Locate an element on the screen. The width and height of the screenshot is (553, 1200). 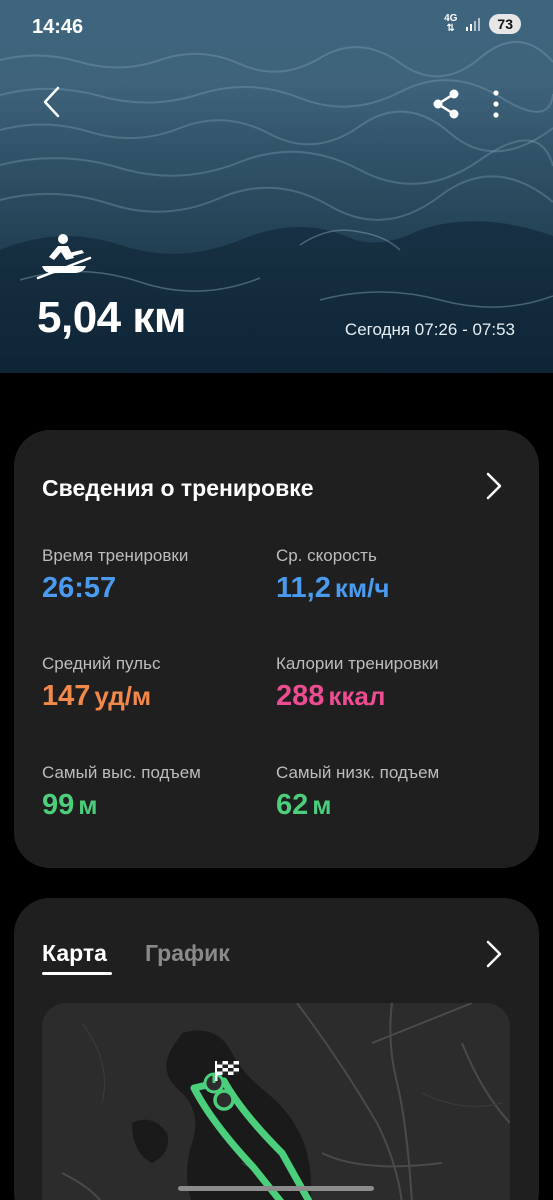
workout-distance: 5,04 км is located at coordinates (111, 317).